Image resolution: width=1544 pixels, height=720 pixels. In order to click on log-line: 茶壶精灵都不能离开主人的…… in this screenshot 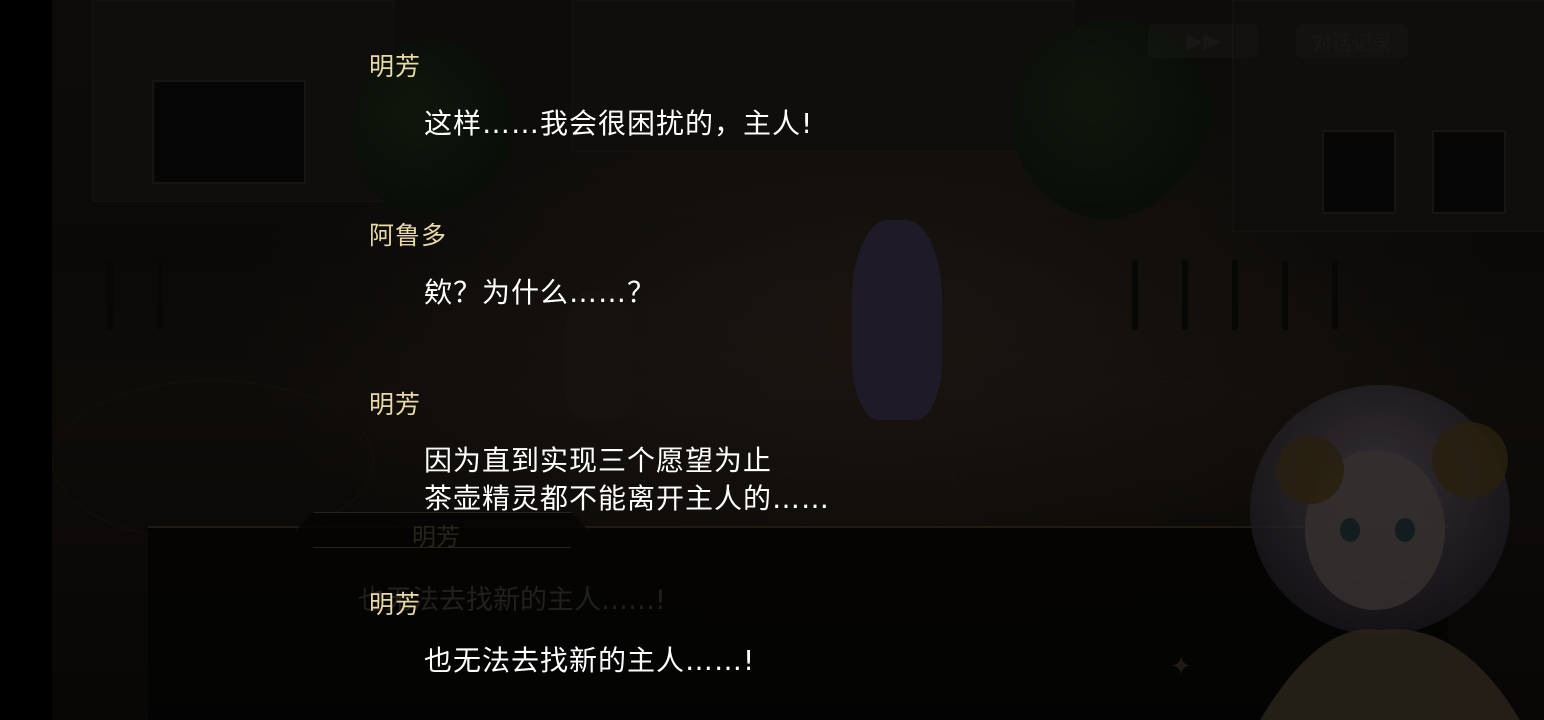, I will do `click(627, 498)`.